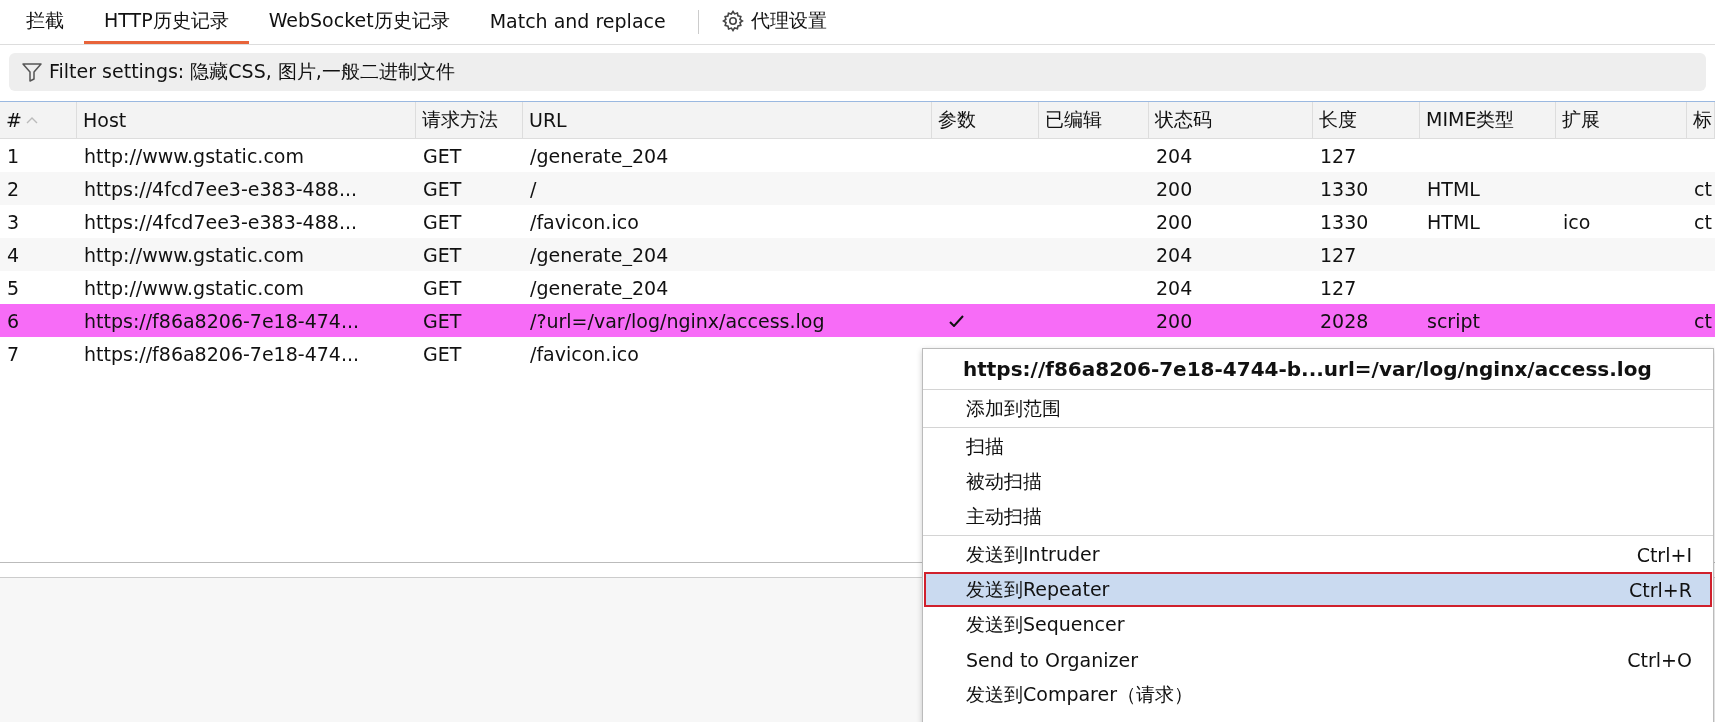  I want to click on column-header: 扩展, so click(1621, 120).